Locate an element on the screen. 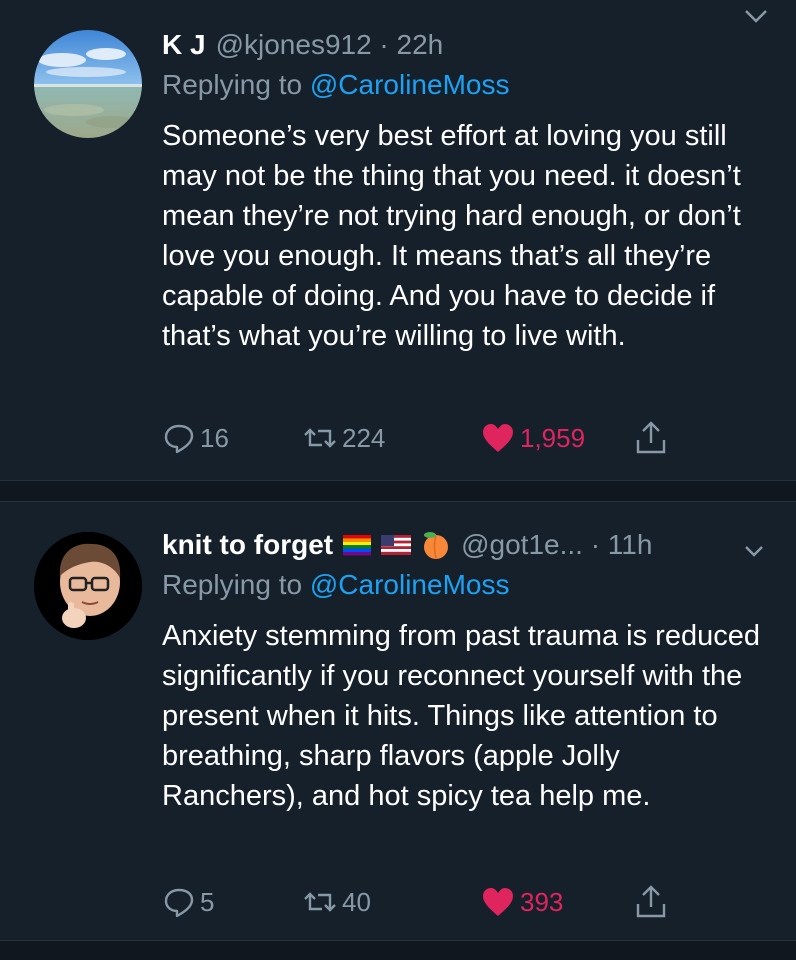 The height and width of the screenshot is (960, 796). like-button: 1,959 is located at coordinates (532, 438).